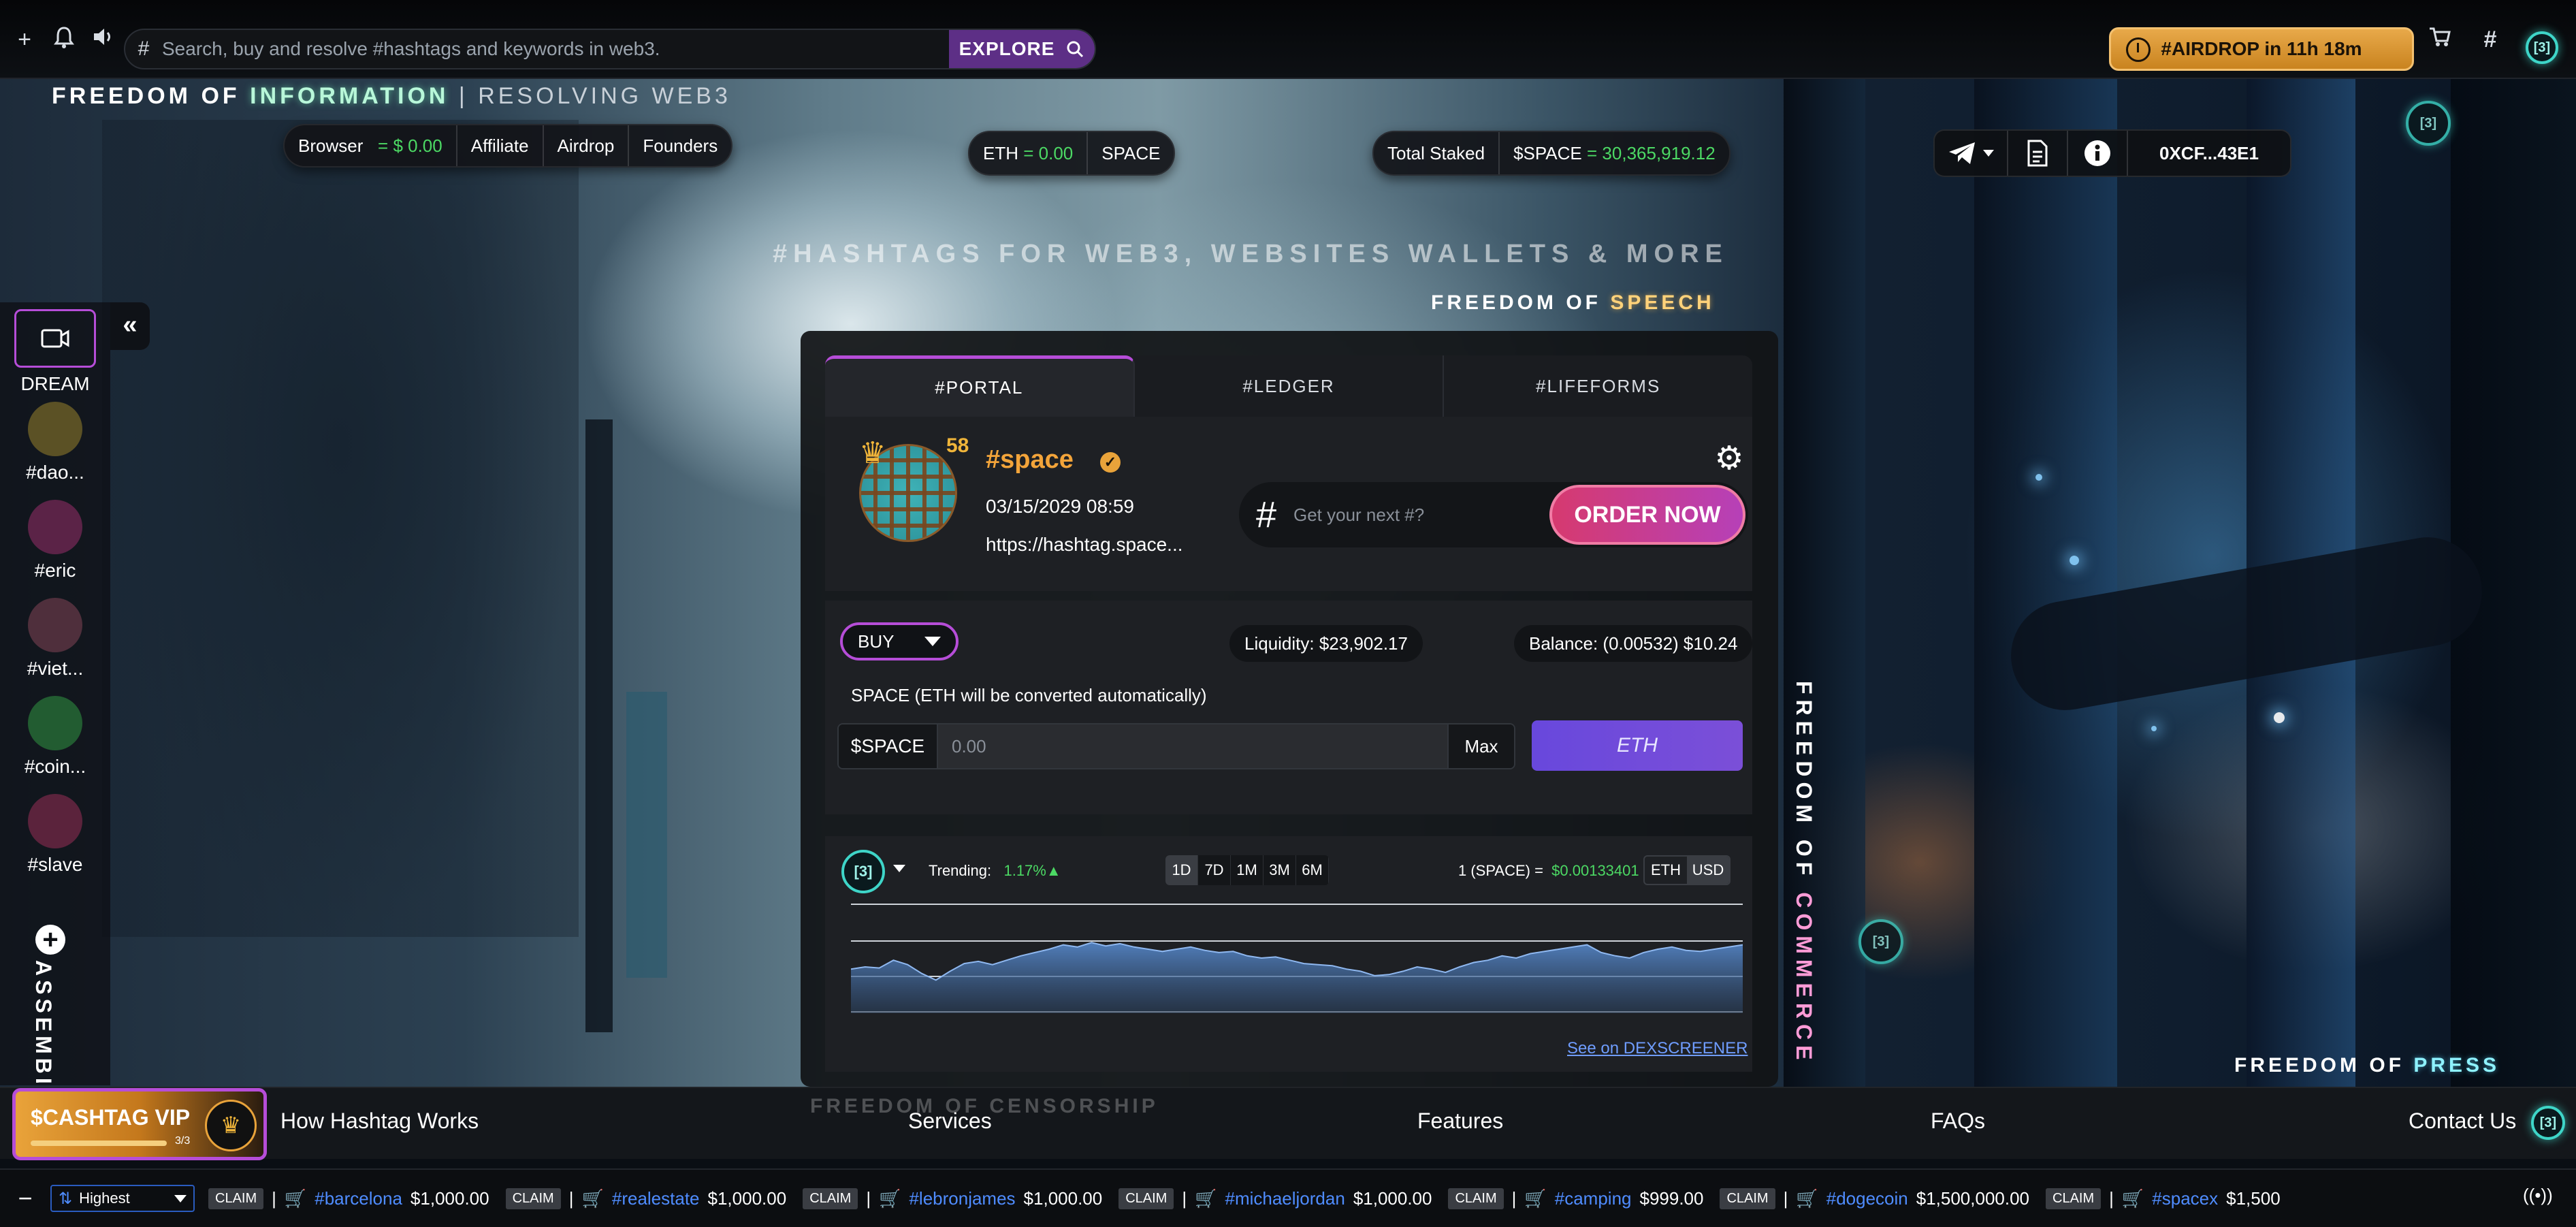 This screenshot has width=2576, height=1227. What do you see at coordinates (1598, 386) in the screenshot?
I see `tab-lifeforms: #LIFEFORMS` at bounding box center [1598, 386].